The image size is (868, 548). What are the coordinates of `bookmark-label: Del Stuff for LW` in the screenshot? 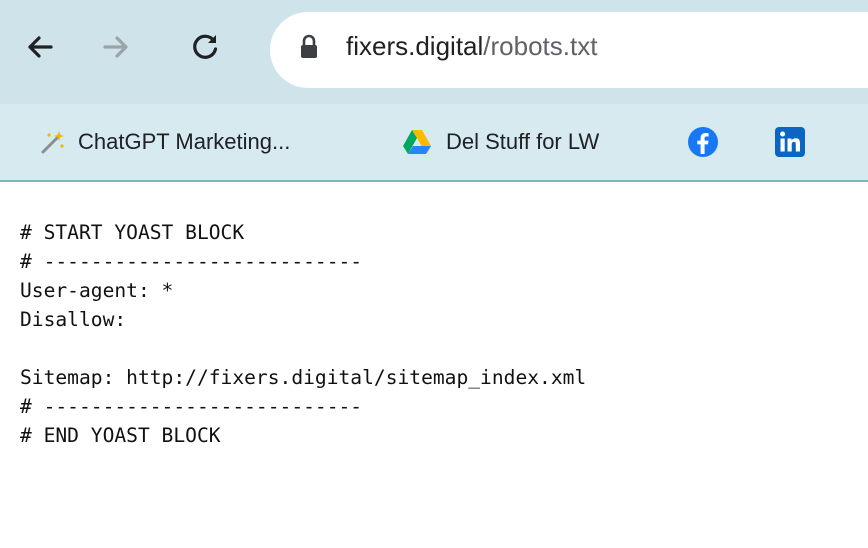 It's located at (523, 141).